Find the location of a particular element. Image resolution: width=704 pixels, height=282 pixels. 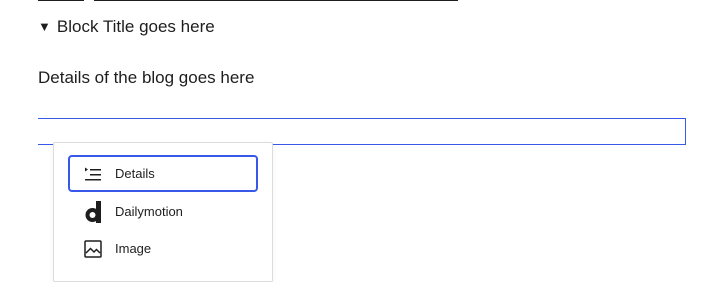

autocomplete-option-label: Dailymotion is located at coordinates (149, 211).